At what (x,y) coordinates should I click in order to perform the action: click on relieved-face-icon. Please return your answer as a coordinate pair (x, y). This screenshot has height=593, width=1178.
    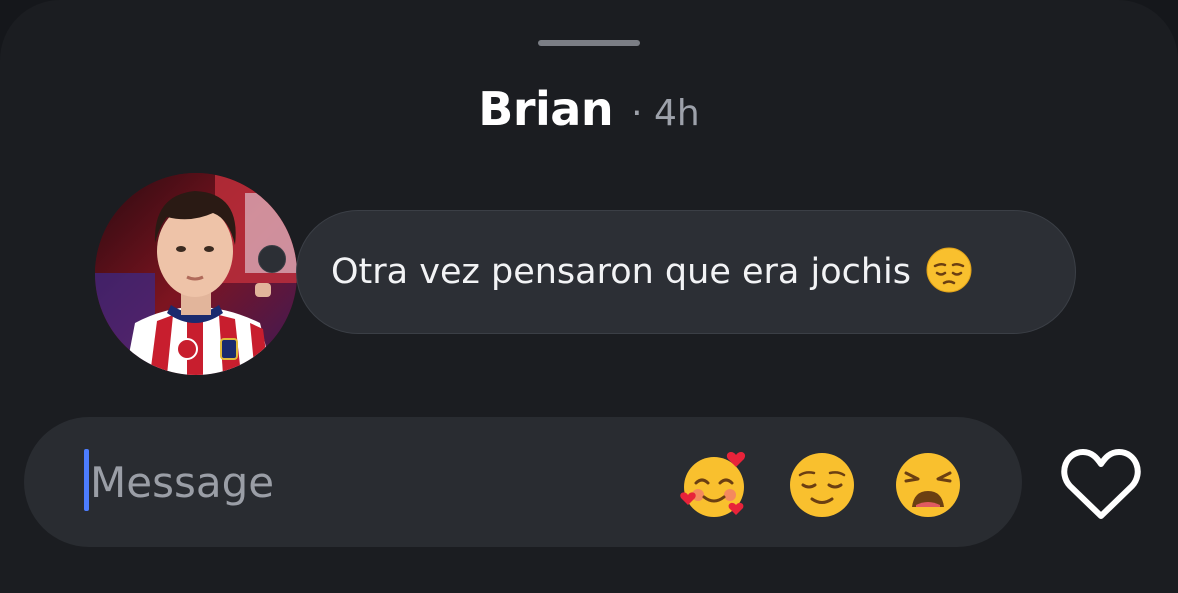
    Looking at the image, I should click on (822, 485).